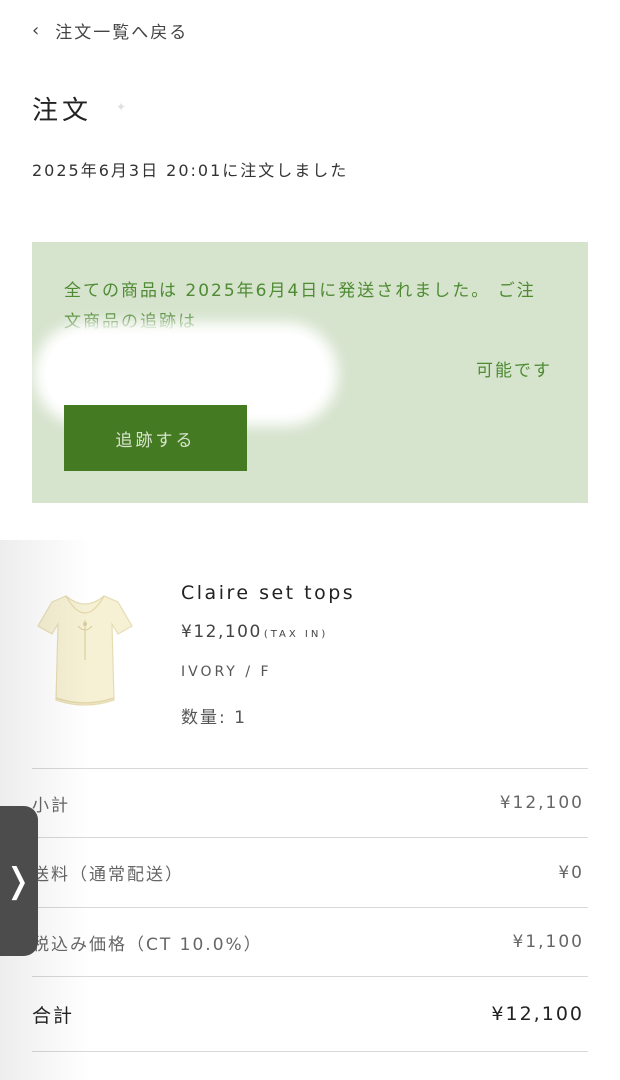 Image resolution: width=620 pixels, height=1080 pixels. What do you see at coordinates (121, 107) in the screenshot?
I see `title-mark-icon: ✦` at bounding box center [121, 107].